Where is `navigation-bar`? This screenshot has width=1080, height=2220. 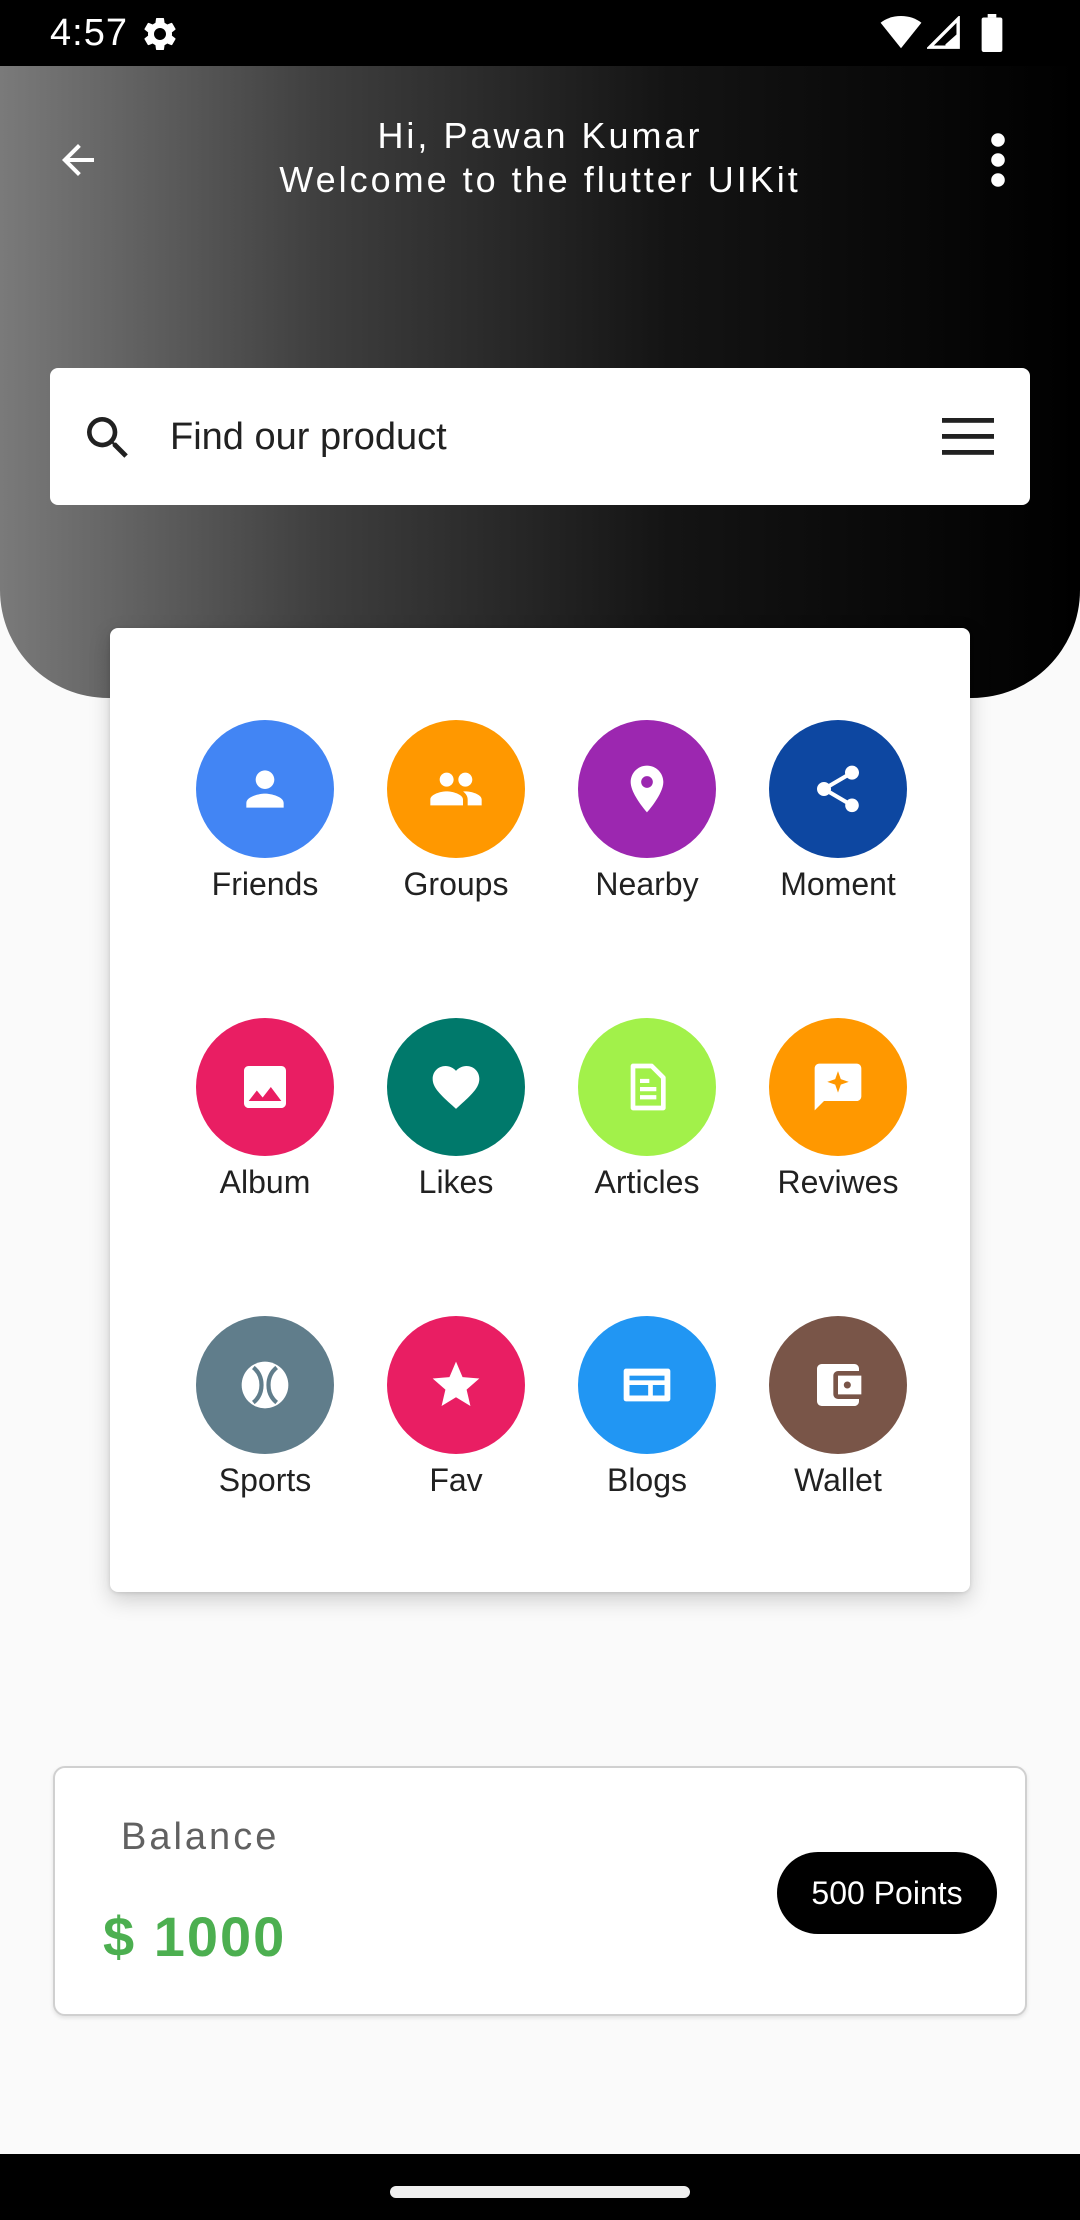
navigation-bar is located at coordinates (540, 2187).